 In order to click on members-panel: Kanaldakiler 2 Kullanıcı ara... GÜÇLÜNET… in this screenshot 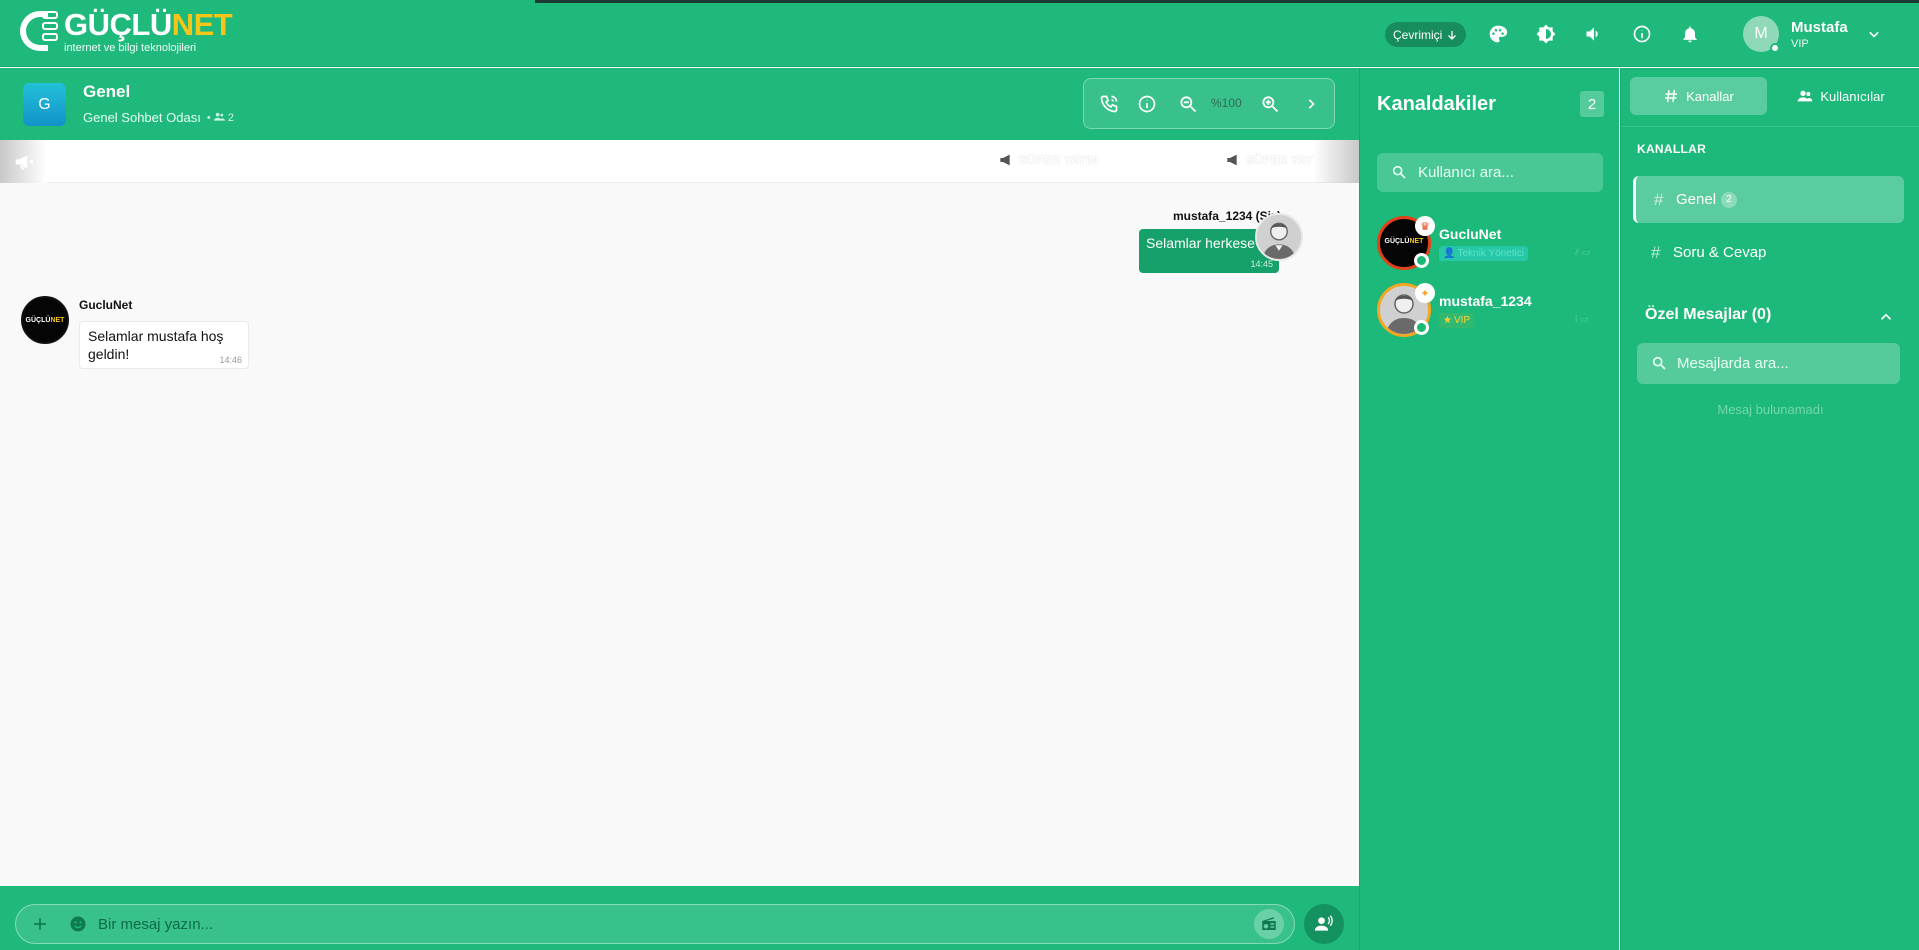, I will do `click(1489, 509)`.